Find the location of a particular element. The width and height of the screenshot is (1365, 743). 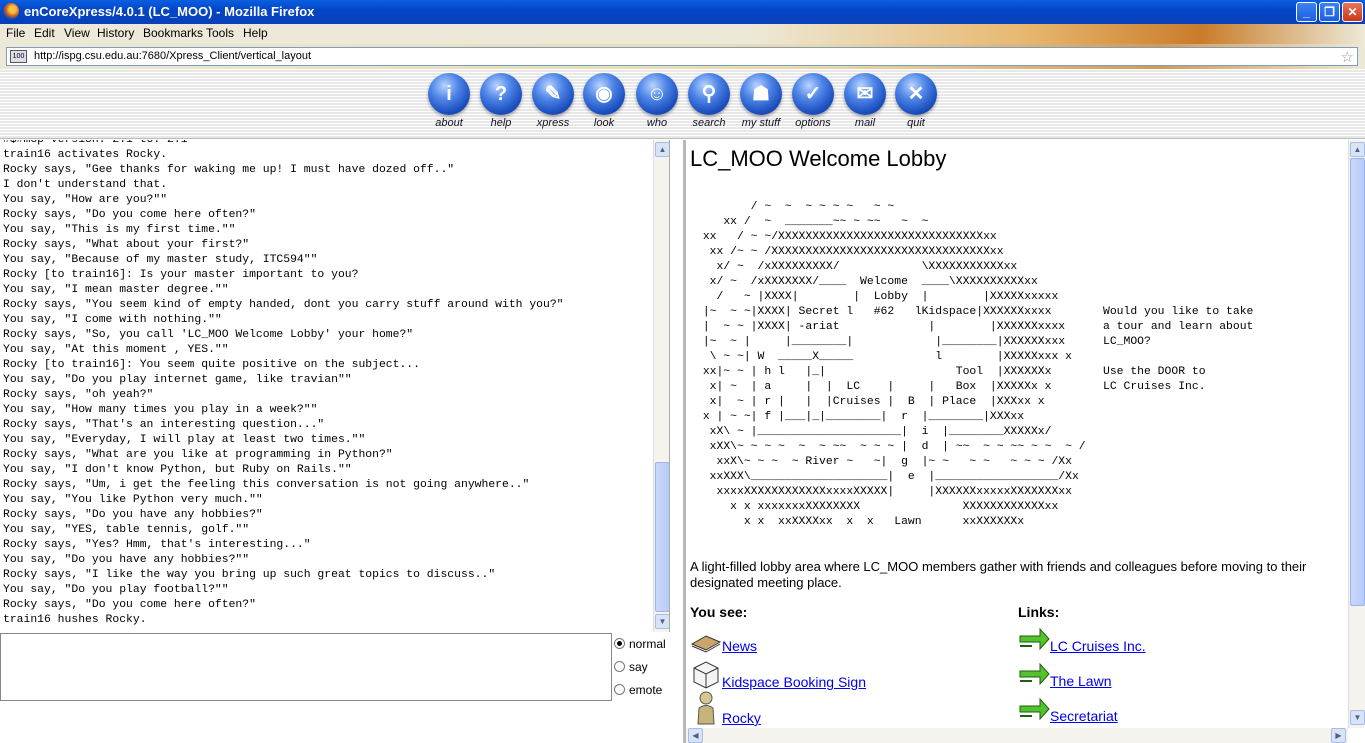

mode-normal-label: normal is located at coordinates (647, 644).